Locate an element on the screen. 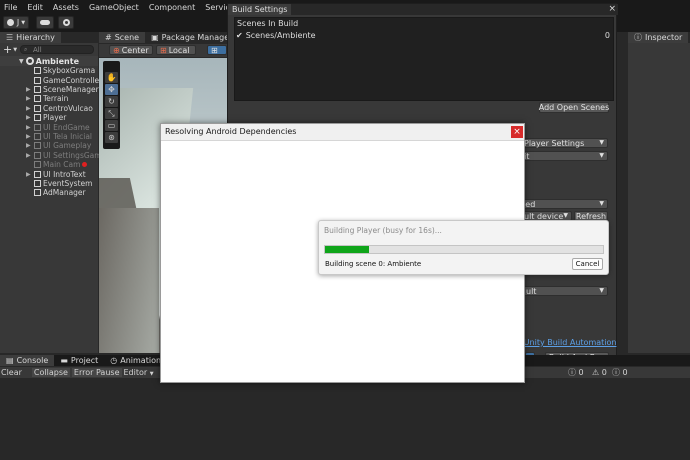 The height and width of the screenshot is (460, 690). tab-animation-label: Animation is located at coordinates (141, 360).